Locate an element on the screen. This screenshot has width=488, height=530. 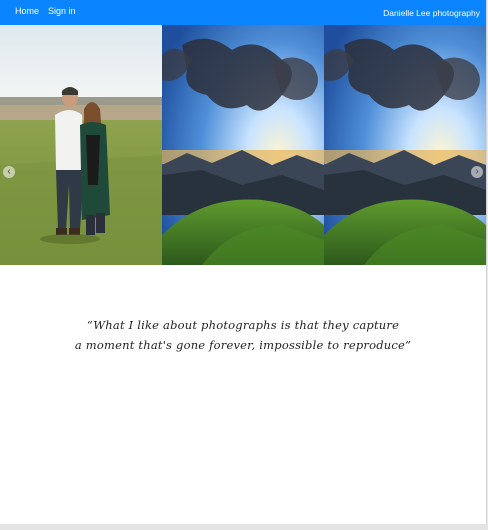
bottom-strip is located at coordinates (244, 527).